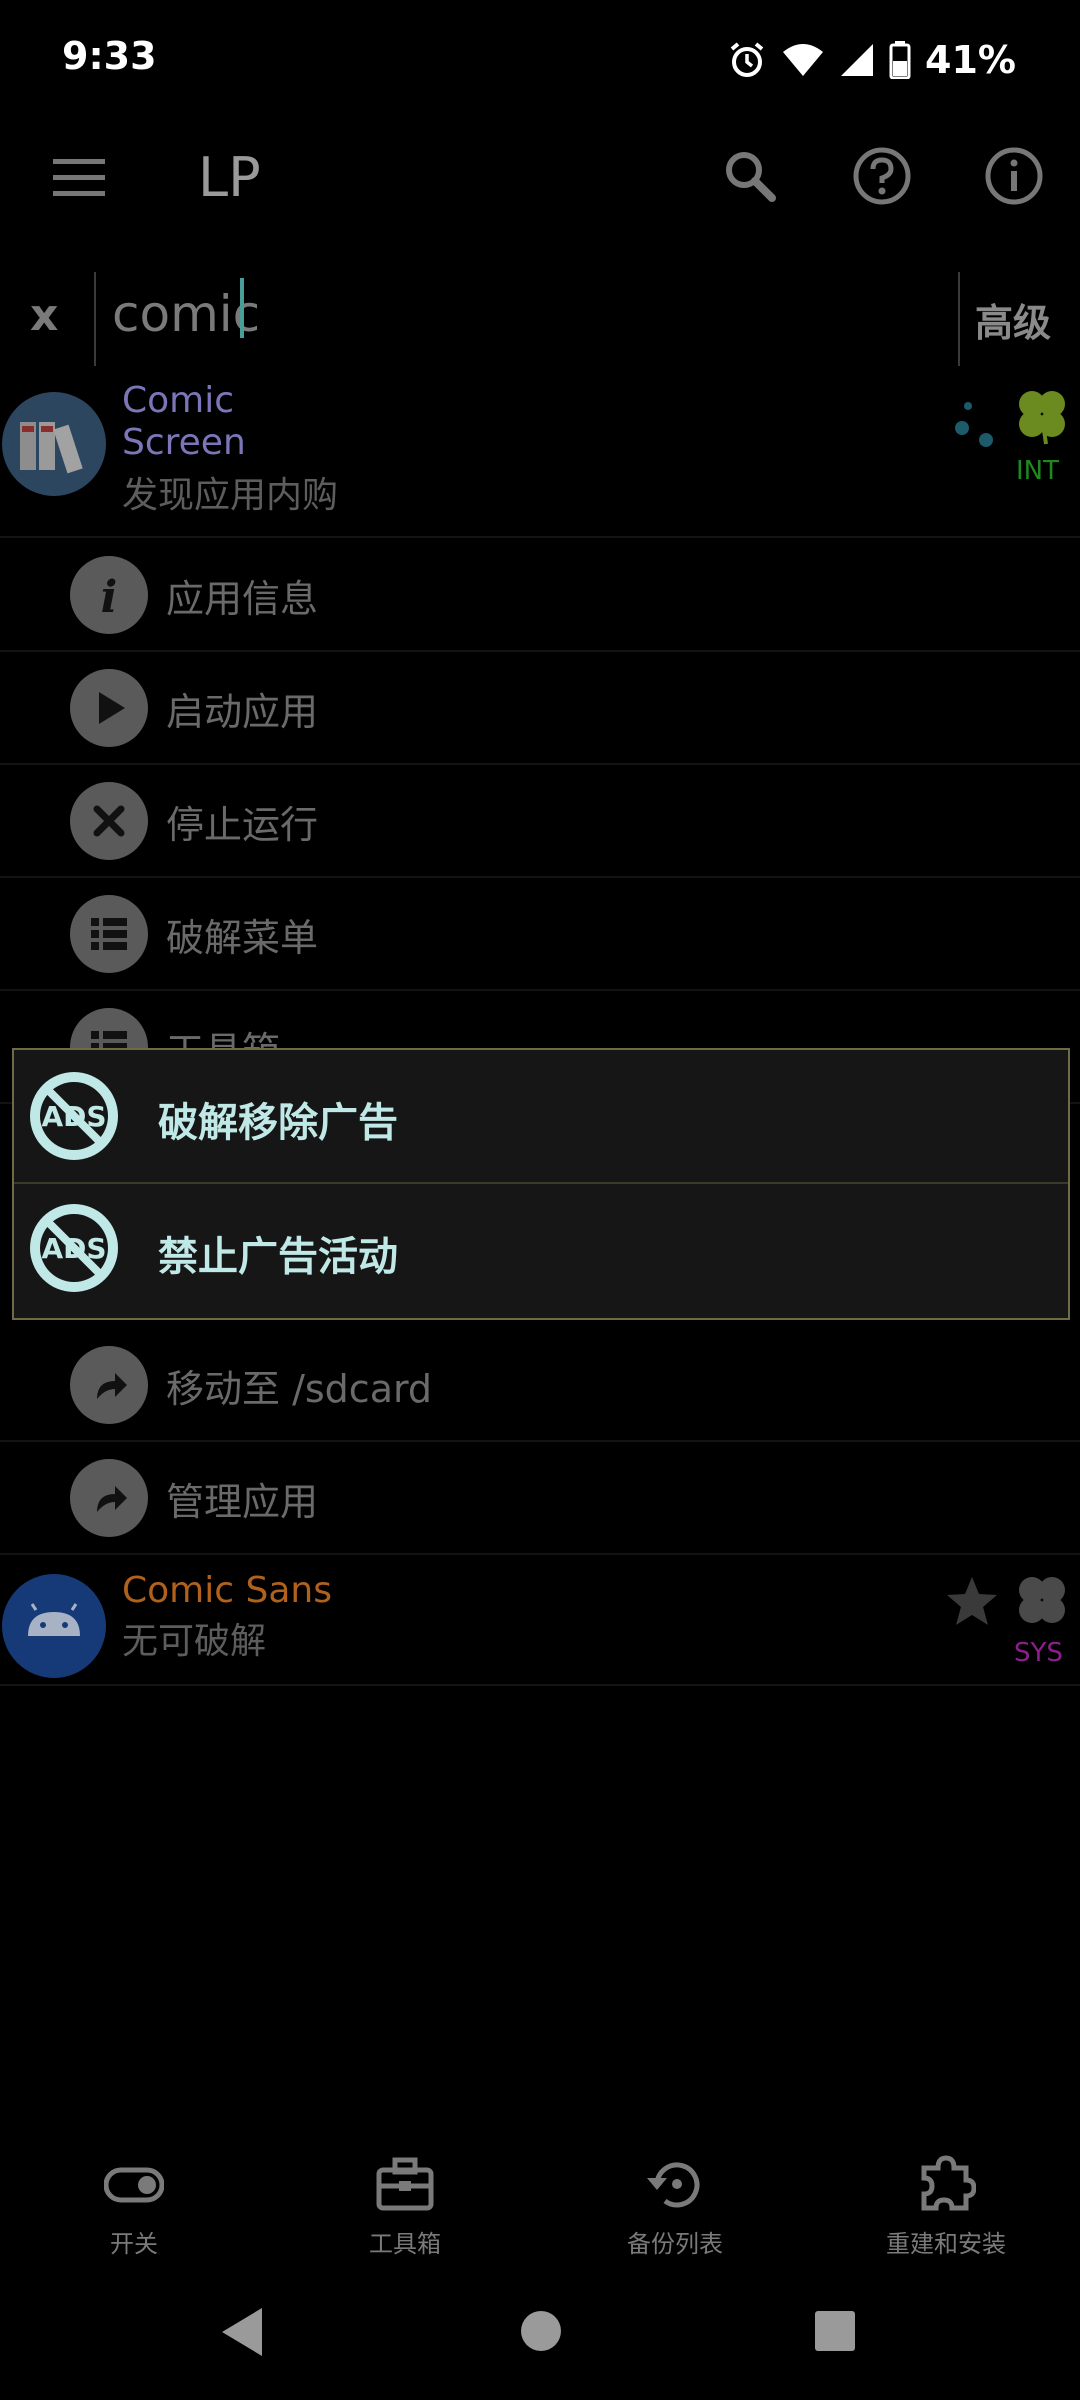 The height and width of the screenshot is (2400, 1080). Describe the element at coordinates (540, 595) in the screenshot. I see `menu-item-app-info: i 应用信息` at that location.